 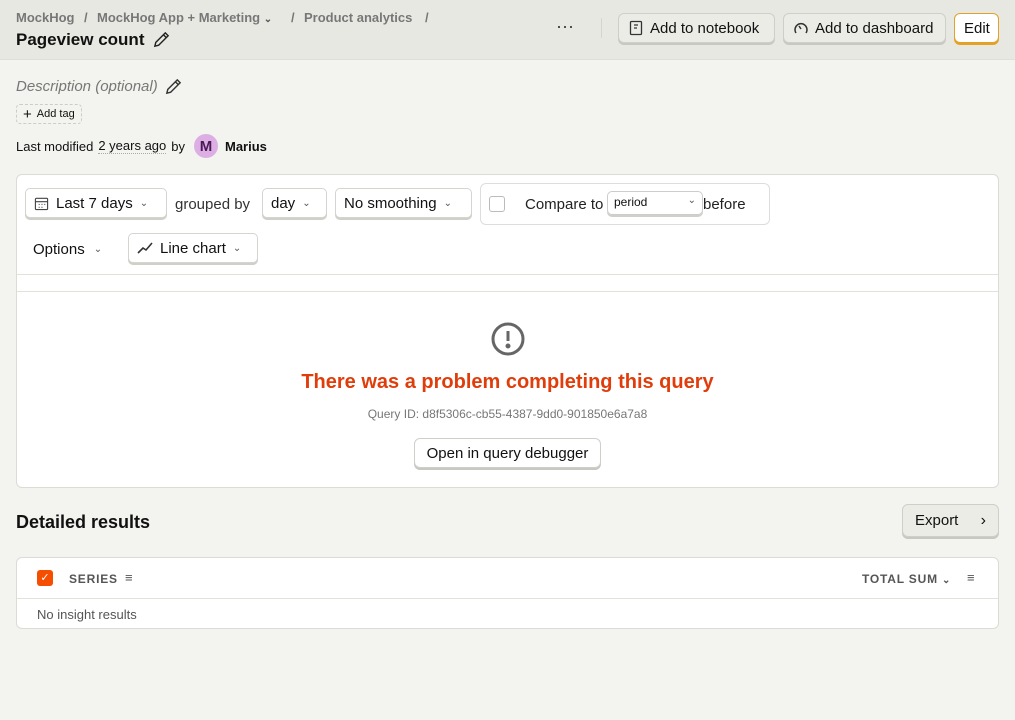 I want to click on user-name: Marius, so click(x=246, y=146).